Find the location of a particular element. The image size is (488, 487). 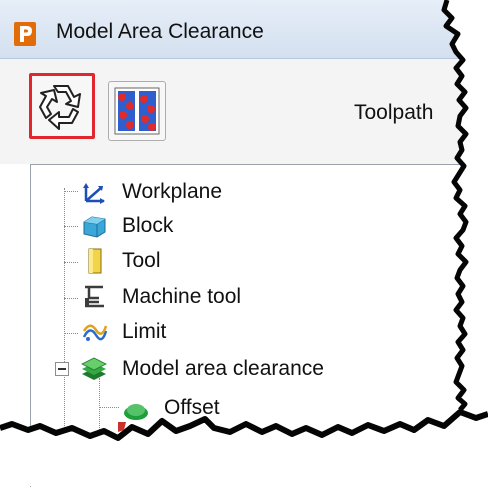

tree-item-label: Block is located at coordinates (148, 225).